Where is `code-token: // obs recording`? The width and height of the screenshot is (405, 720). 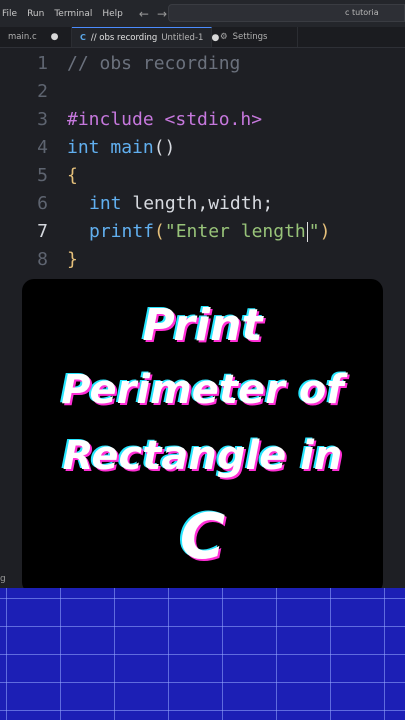
code-token: // obs recording is located at coordinates (154, 63).